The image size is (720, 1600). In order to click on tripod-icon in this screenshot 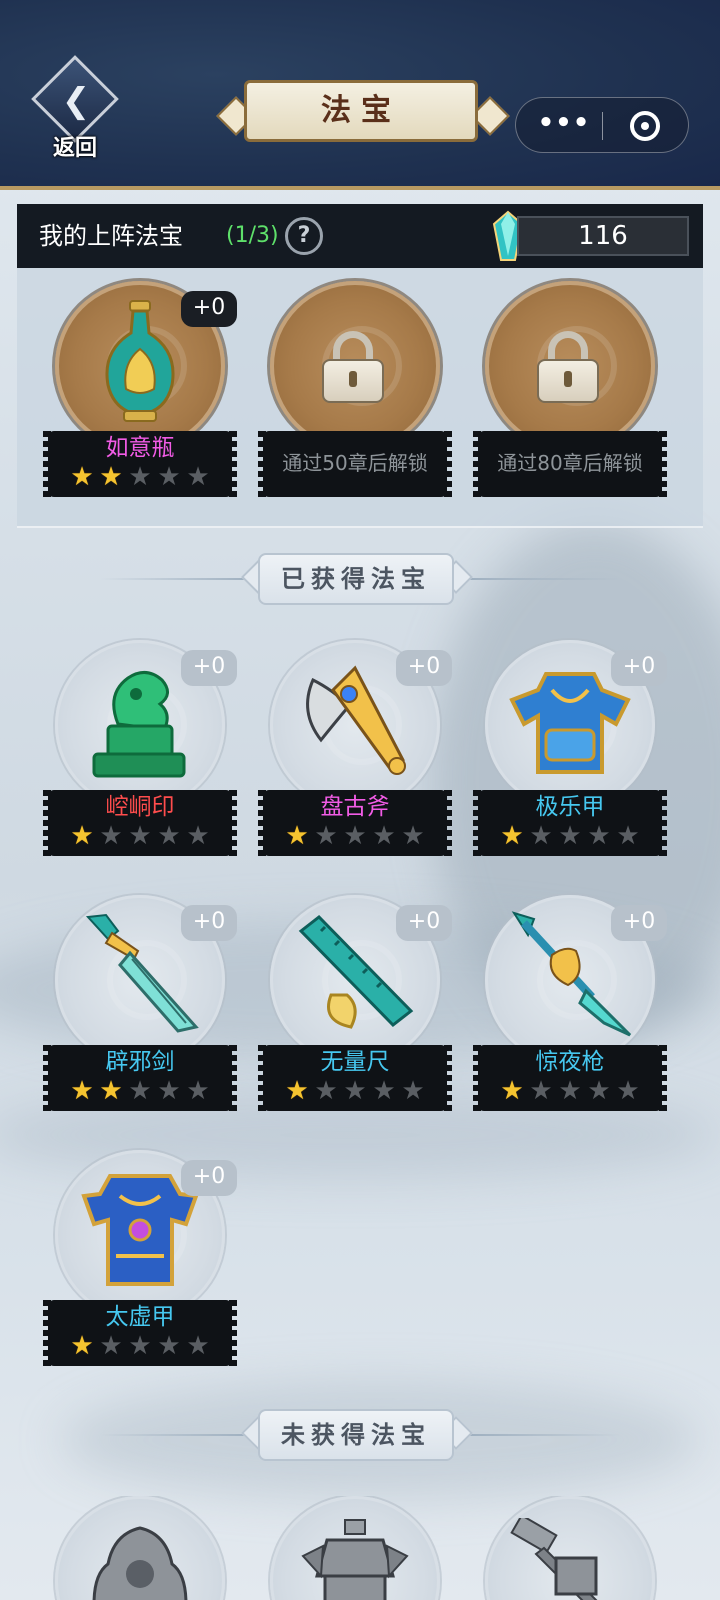, I will do `click(355, 1559)`.